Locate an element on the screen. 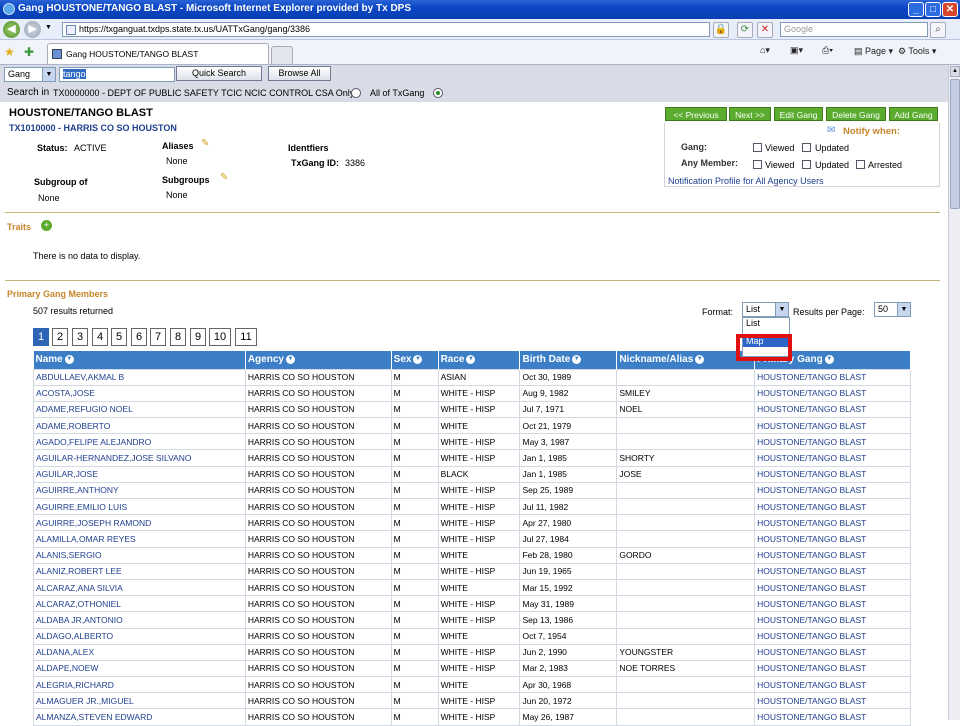 The height and width of the screenshot is (726, 960). member-name-link: ALCARAZ,ANA SILVIA is located at coordinates (139, 587).